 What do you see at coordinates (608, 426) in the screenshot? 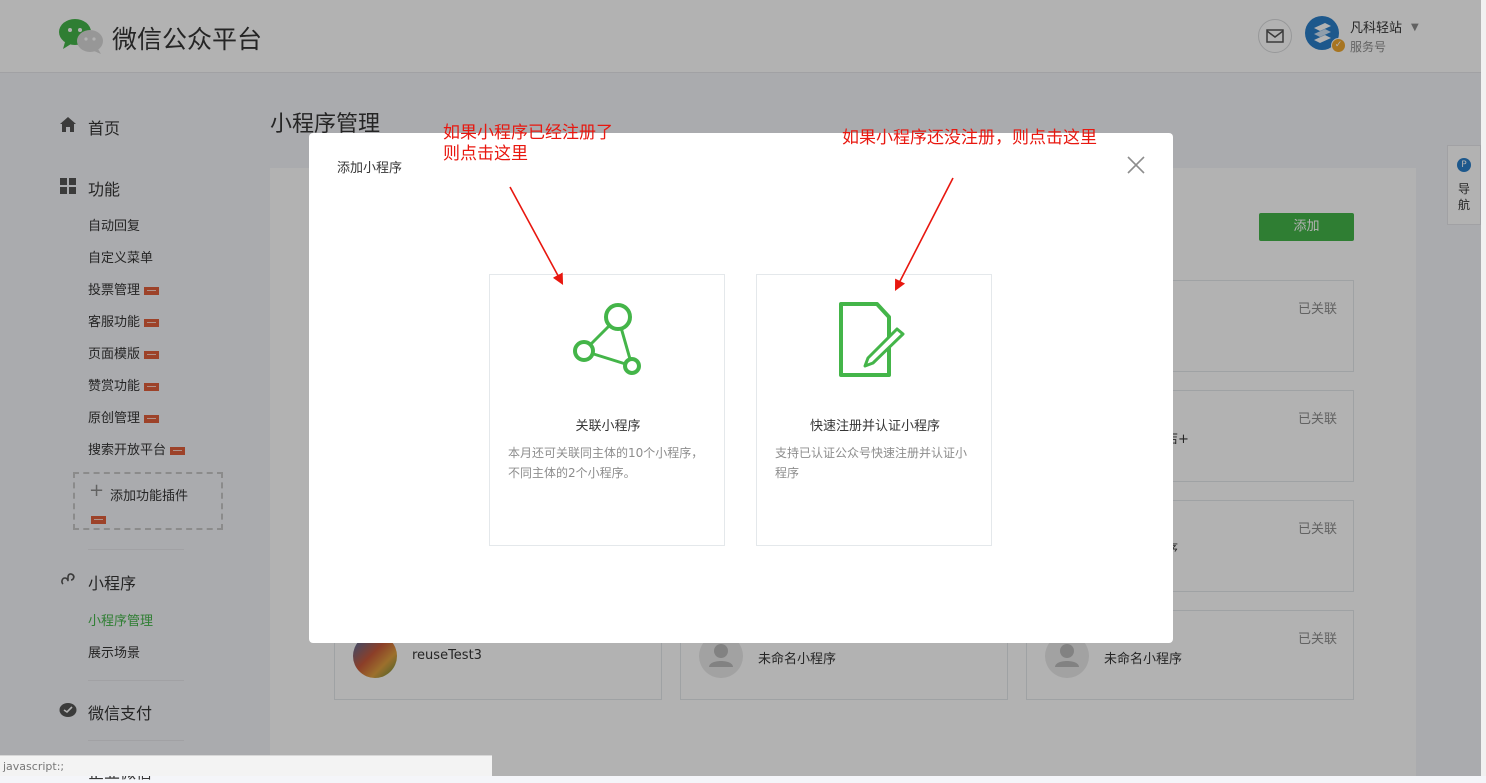
I see `option-title: 关联小程序` at bounding box center [608, 426].